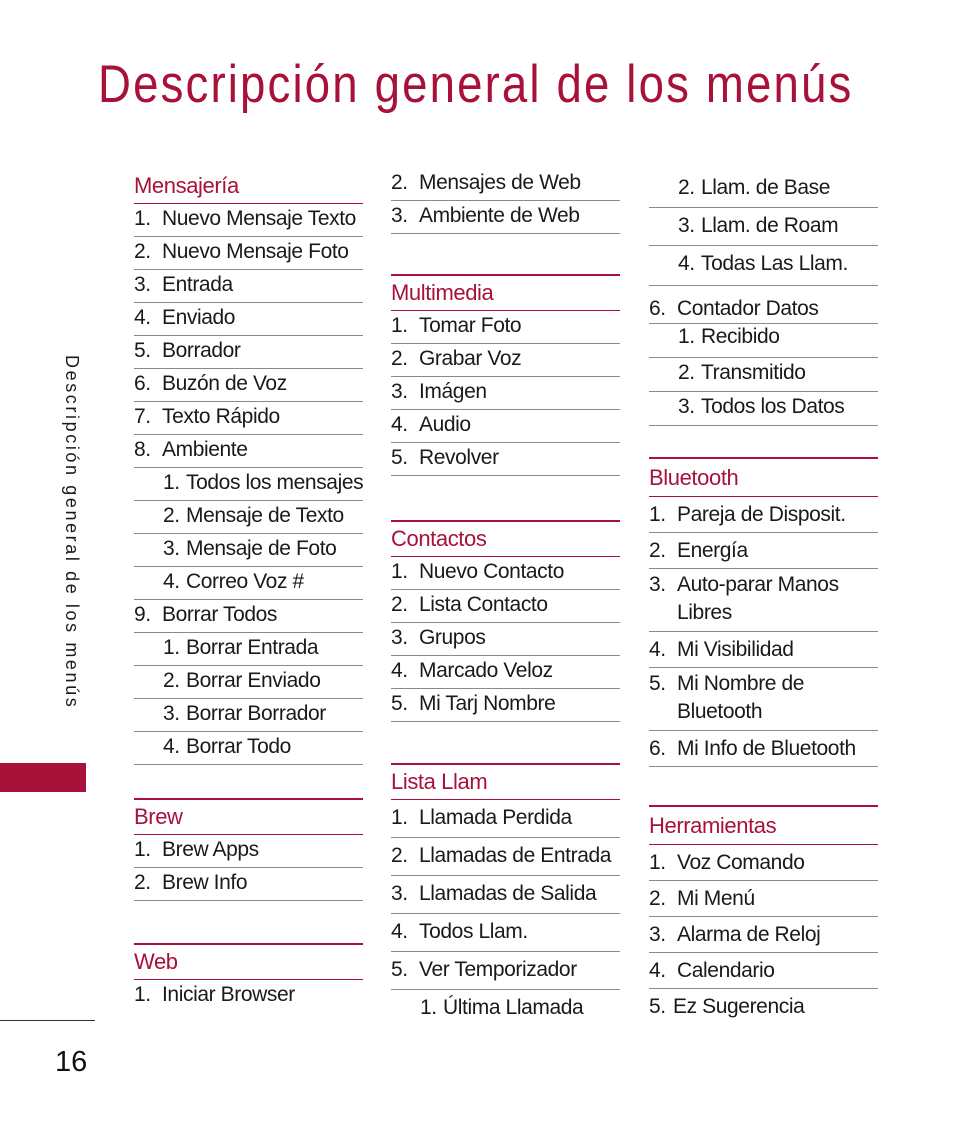 The height and width of the screenshot is (1145, 954). What do you see at coordinates (142, 449) in the screenshot?
I see `item-number: 8.` at bounding box center [142, 449].